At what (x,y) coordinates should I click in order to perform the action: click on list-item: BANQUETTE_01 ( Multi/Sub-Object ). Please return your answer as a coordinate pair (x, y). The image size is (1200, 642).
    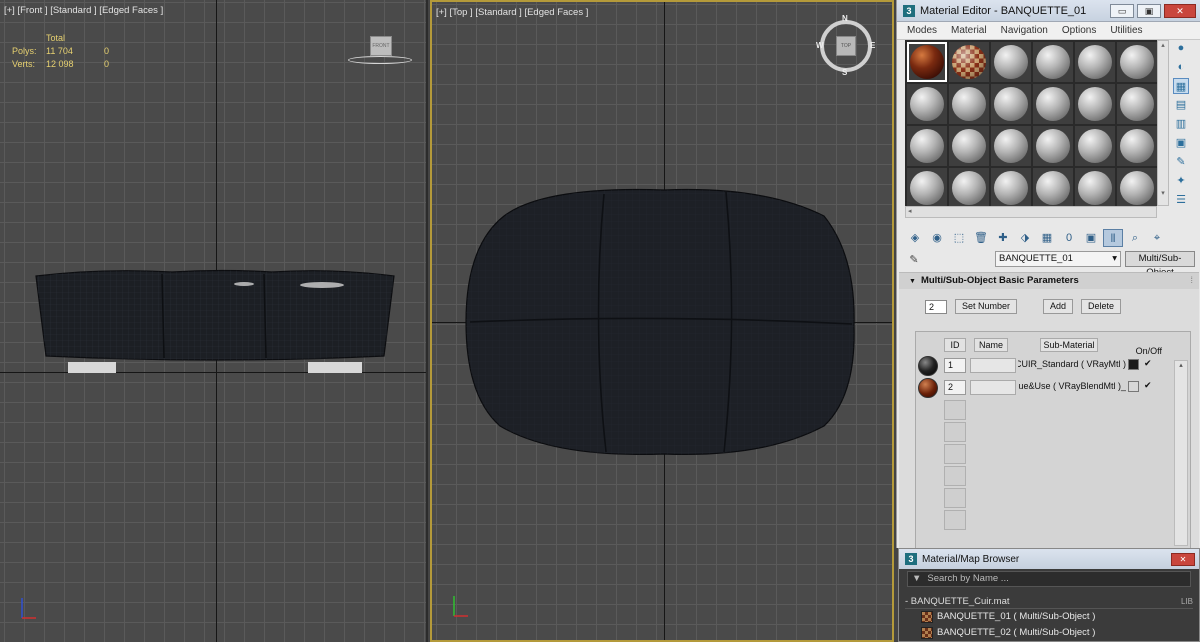
    Looking at the image, I should click on (1049, 617).